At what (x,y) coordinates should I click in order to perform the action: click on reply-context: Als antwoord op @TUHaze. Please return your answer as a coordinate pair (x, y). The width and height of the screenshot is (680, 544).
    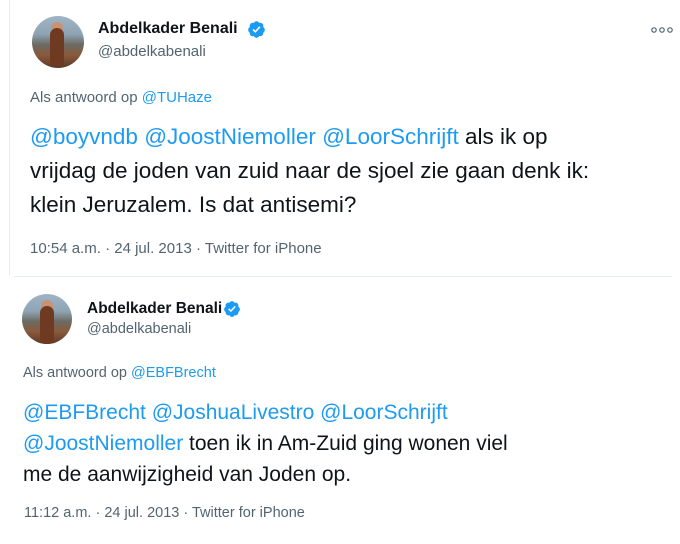
    Looking at the image, I should click on (121, 97).